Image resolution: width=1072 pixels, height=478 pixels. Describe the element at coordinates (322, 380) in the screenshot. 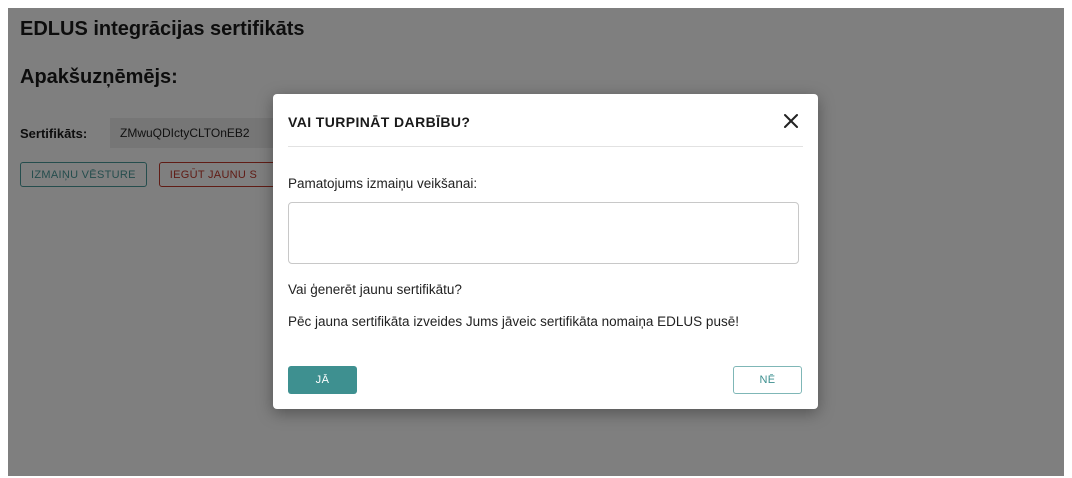

I see `yes-button: JĀ` at that location.